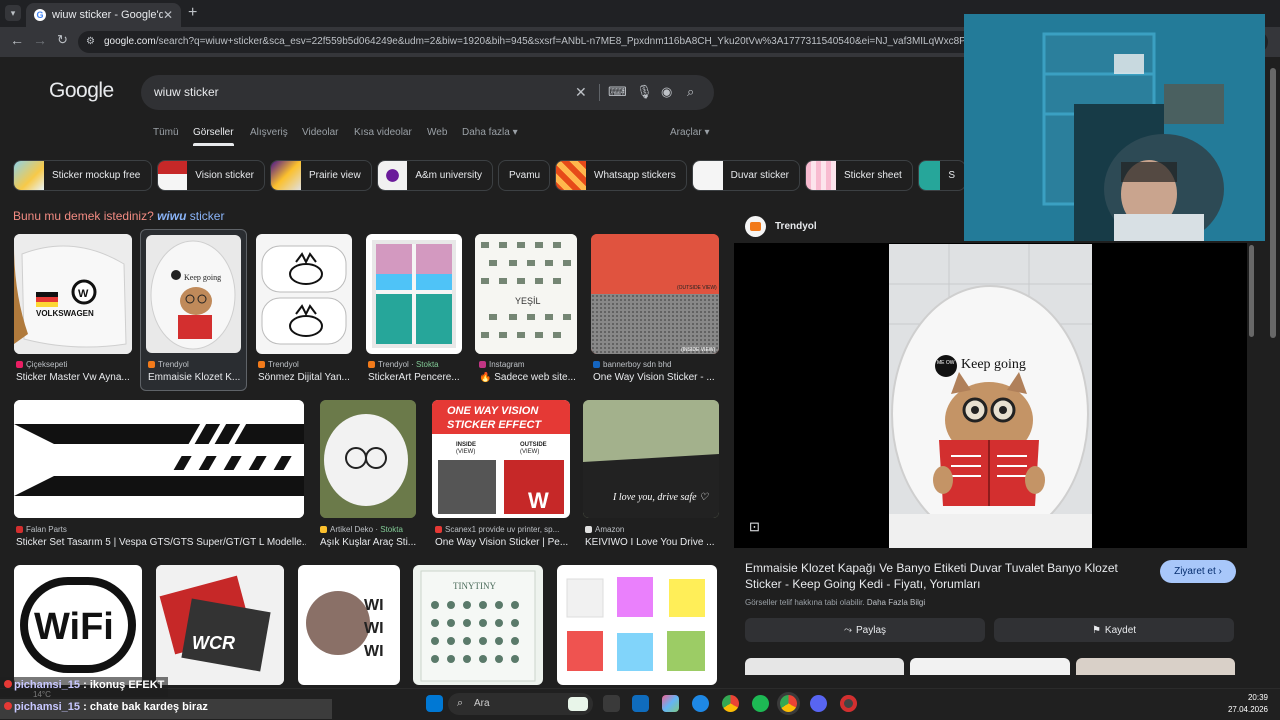  Describe the element at coordinates (435, 175) in the screenshot. I see `chip-am-university: A&m university` at that location.